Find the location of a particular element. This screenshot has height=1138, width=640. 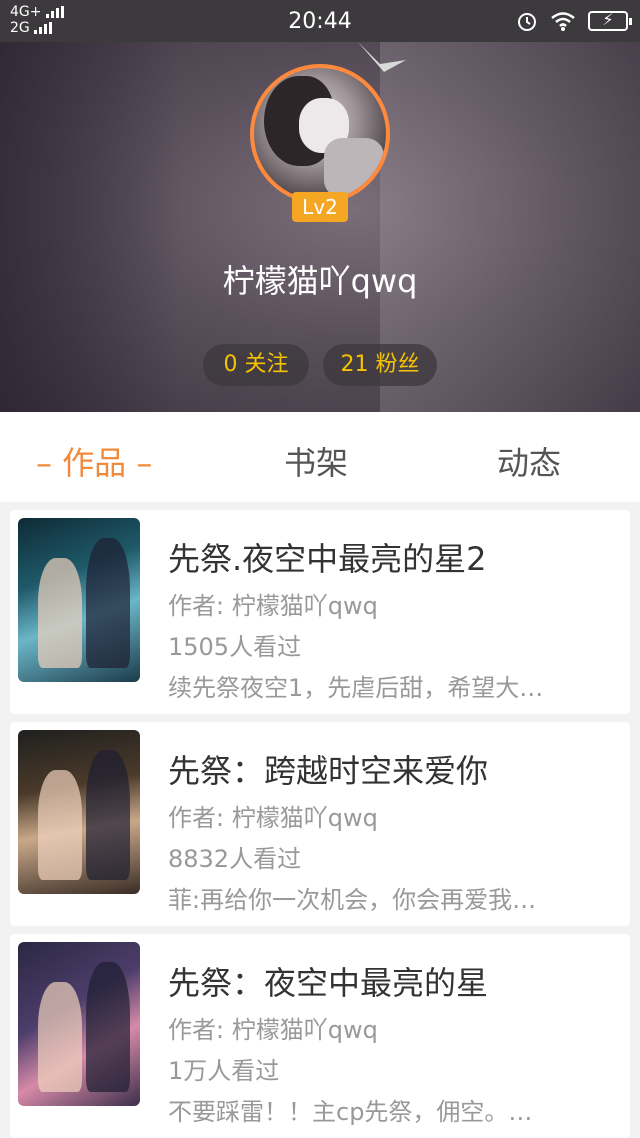

username: 柠檬猫吖qwq is located at coordinates (320, 281).